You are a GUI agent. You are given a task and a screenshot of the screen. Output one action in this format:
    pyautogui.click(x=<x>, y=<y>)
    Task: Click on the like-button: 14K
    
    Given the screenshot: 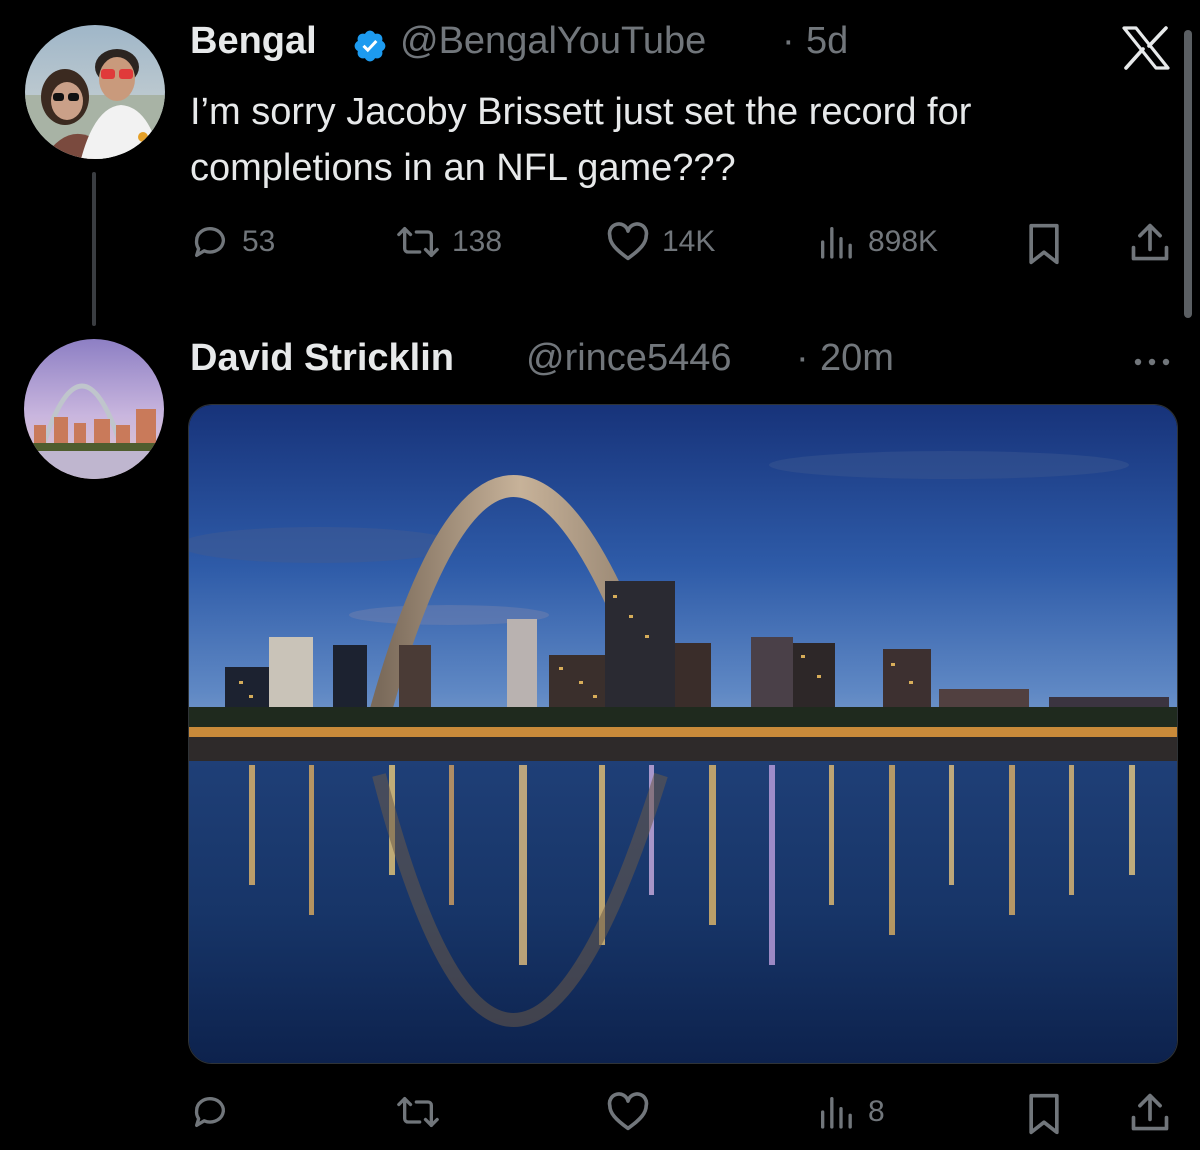 What is the action you would take?
    pyautogui.click(x=660, y=242)
    